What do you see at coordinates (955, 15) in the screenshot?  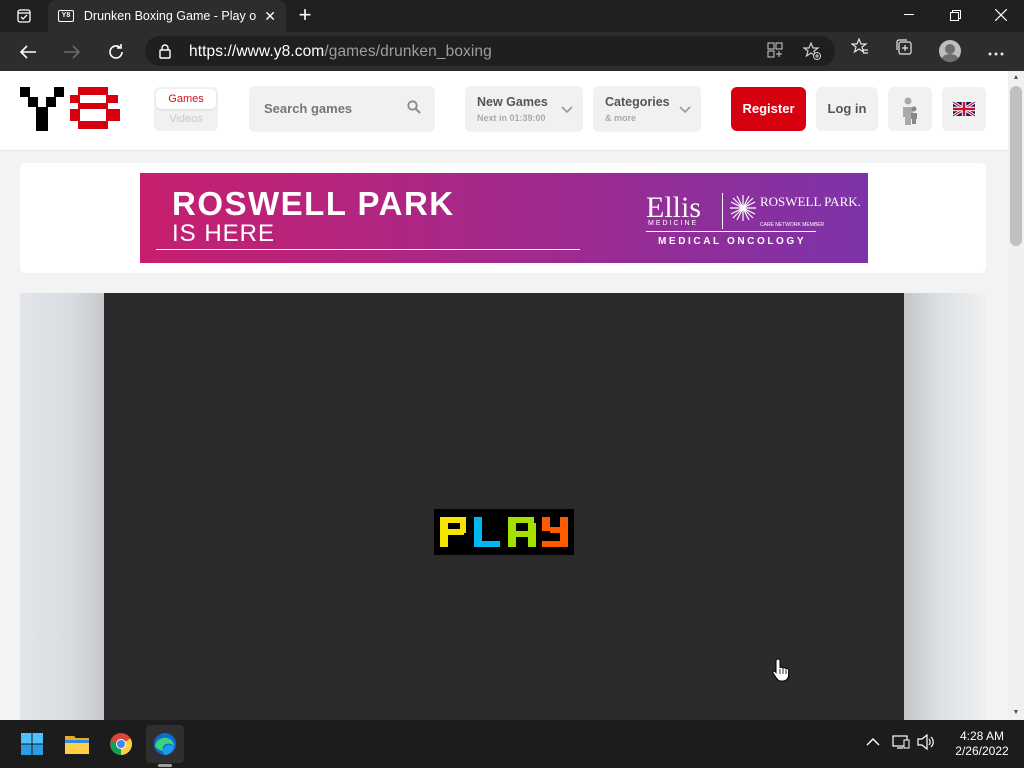 I see `restore-icon` at bounding box center [955, 15].